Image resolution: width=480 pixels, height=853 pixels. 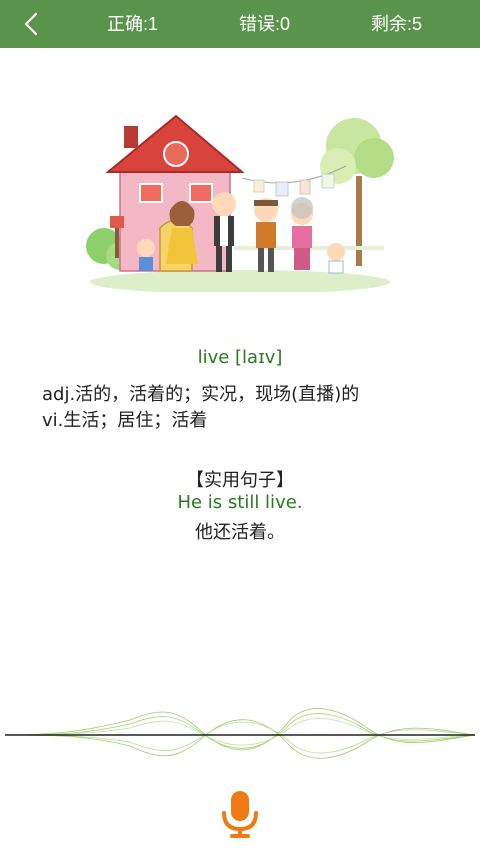 I want to click on voice-waveform, so click(x=240, y=733).